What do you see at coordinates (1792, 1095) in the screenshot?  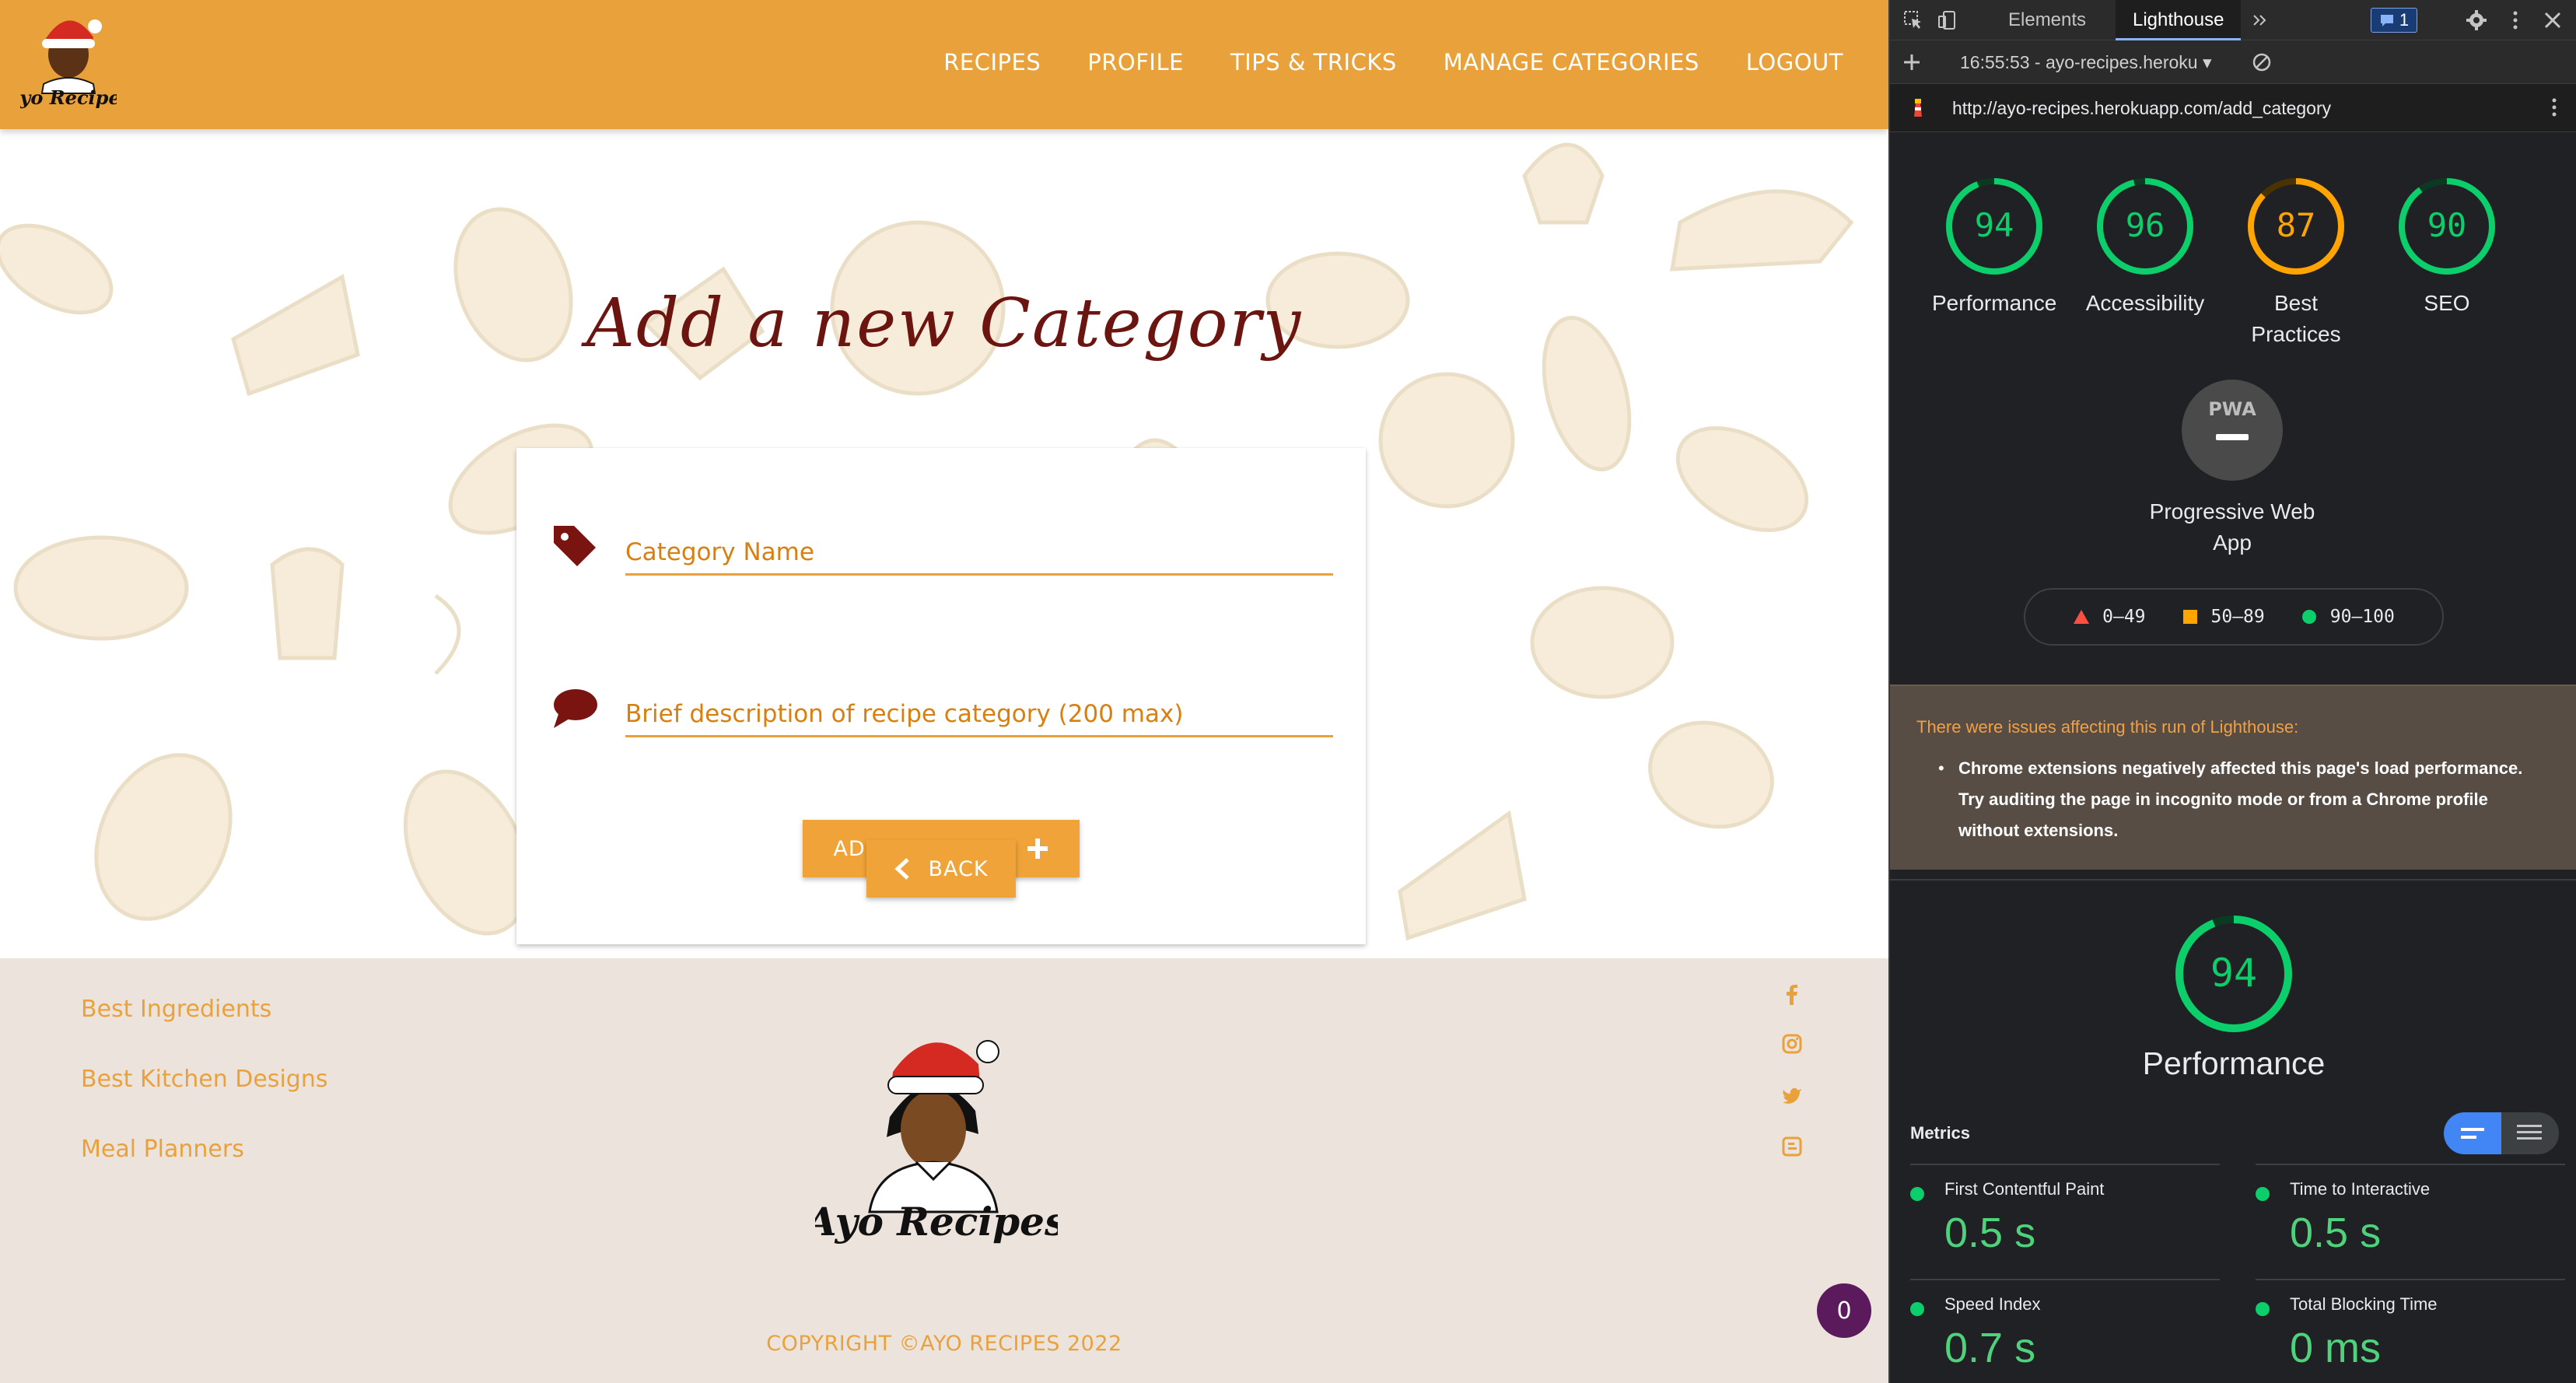 I see `twitter-icon` at bounding box center [1792, 1095].